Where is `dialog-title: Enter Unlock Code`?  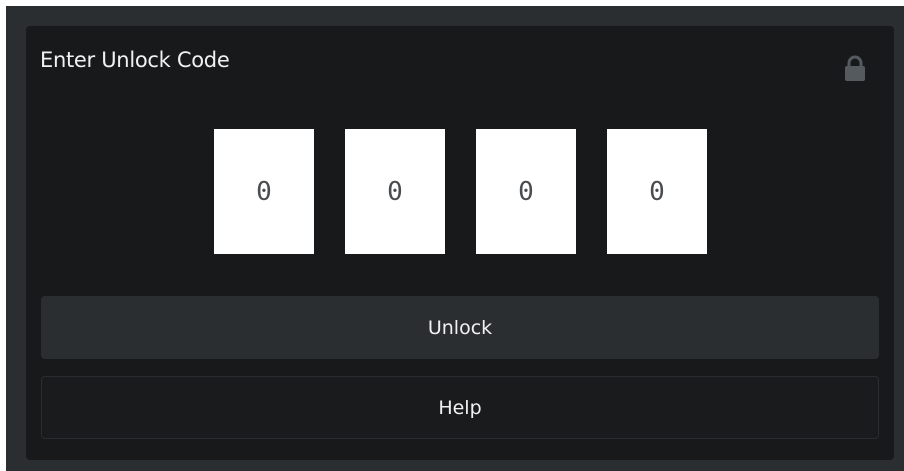 dialog-title: Enter Unlock Code is located at coordinates (135, 60).